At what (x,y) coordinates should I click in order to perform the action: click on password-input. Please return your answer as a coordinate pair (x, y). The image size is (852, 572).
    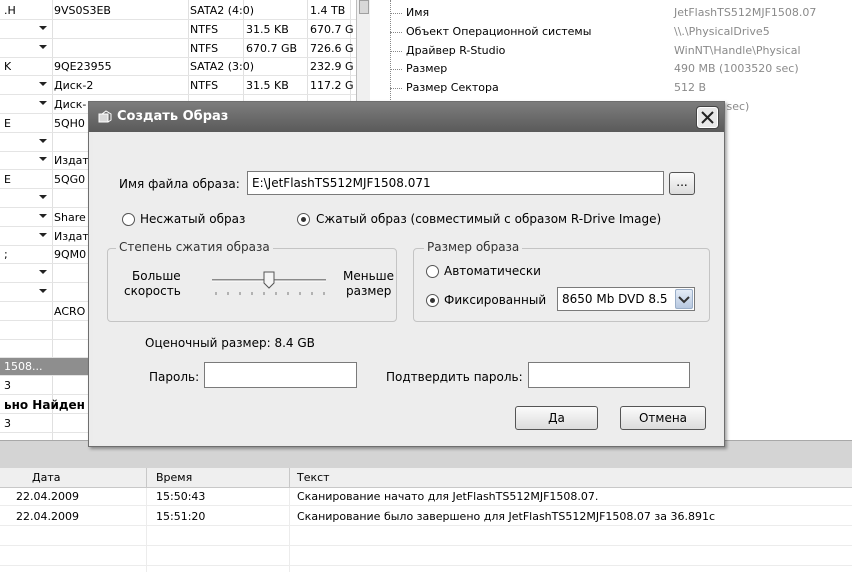
    Looking at the image, I should click on (280, 375).